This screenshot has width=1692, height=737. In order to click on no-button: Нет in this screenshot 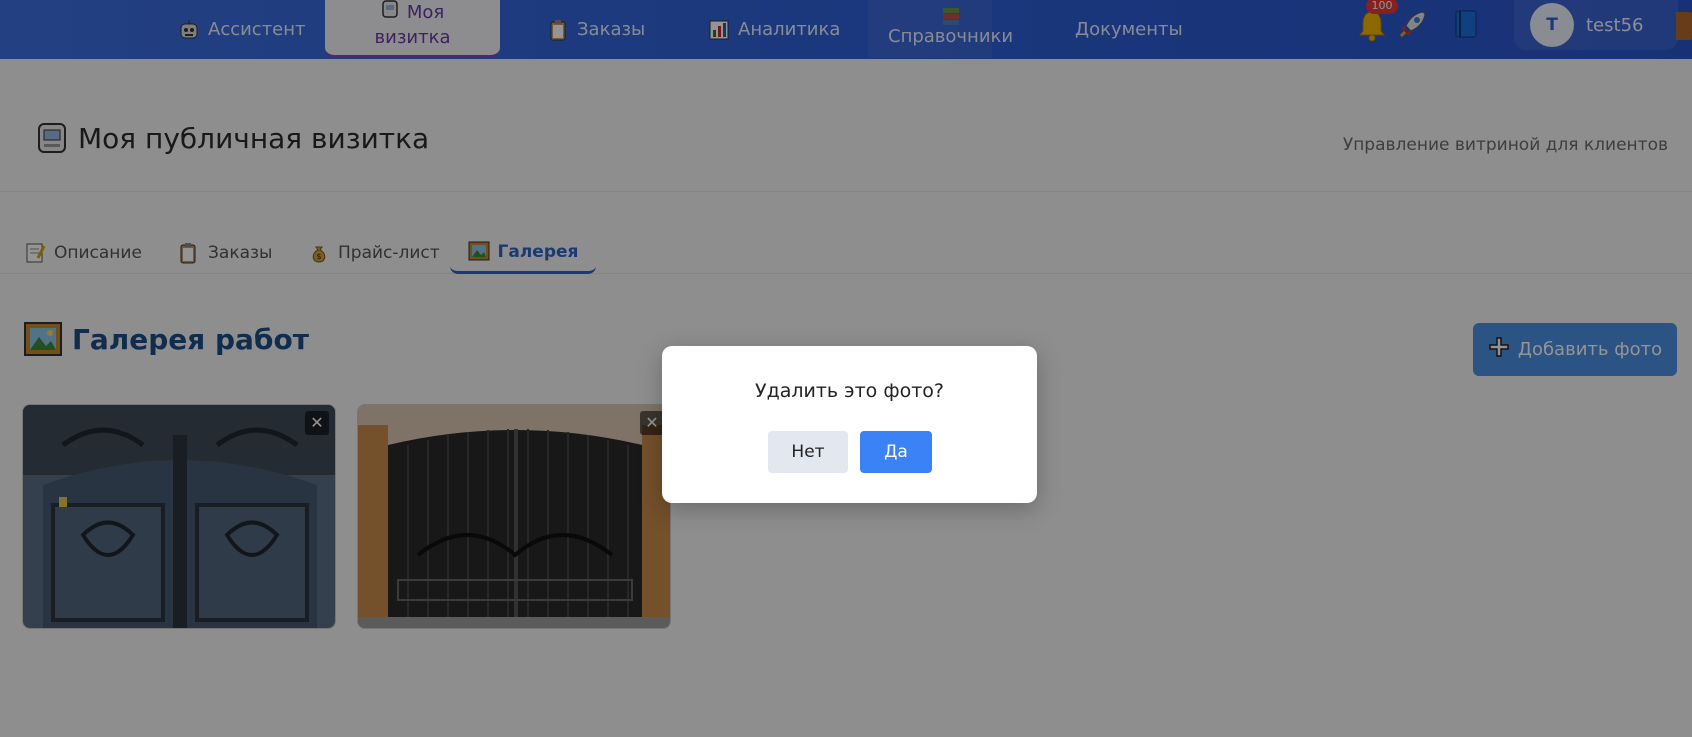, I will do `click(808, 452)`.